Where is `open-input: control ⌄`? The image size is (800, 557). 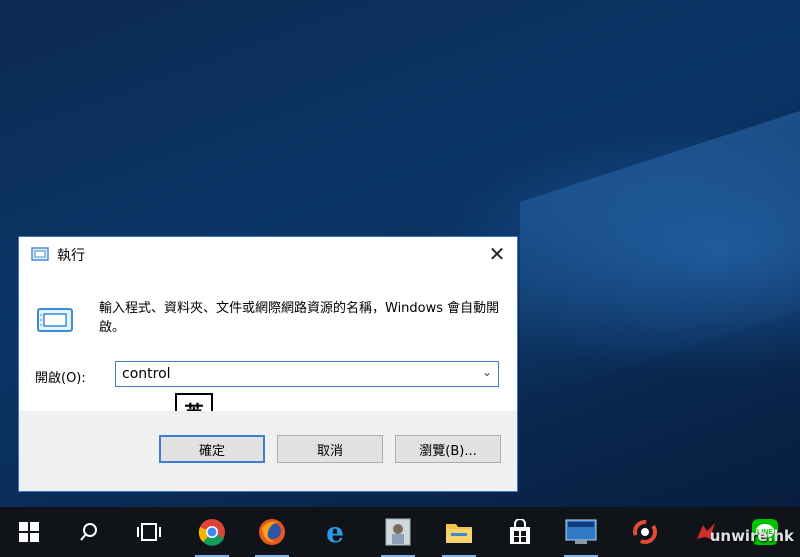 open-input: control ⌄ is located at coordinates (307, 374).